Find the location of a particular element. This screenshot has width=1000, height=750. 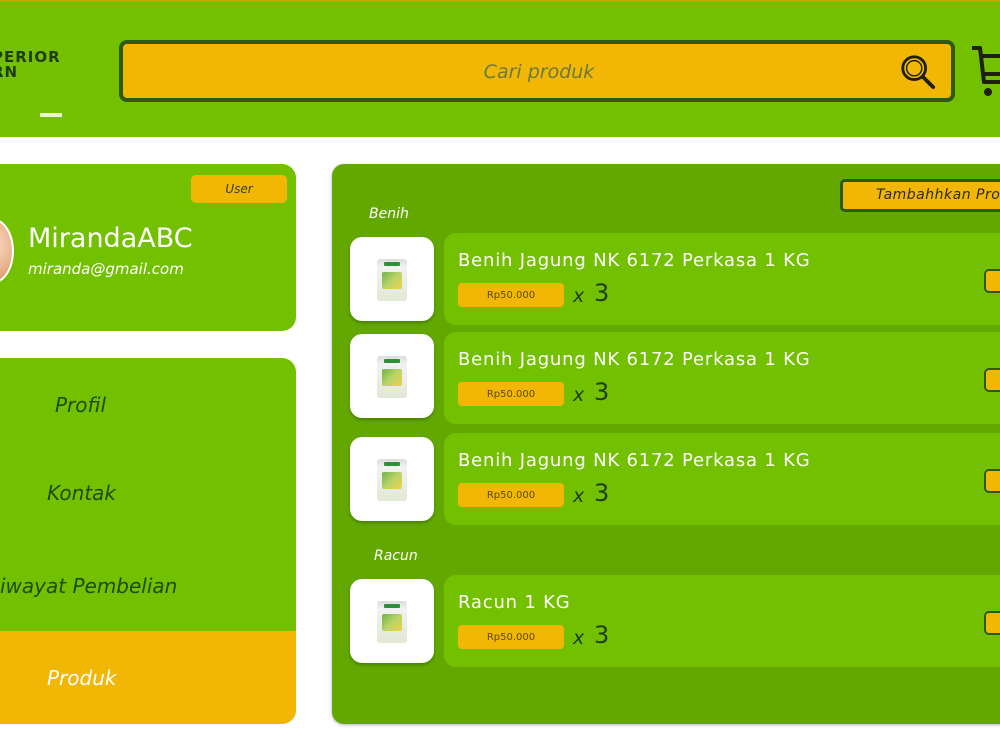

menu-item-riwayat-pembelian: iwayat Pembelian is located at coordinates (148, 586).